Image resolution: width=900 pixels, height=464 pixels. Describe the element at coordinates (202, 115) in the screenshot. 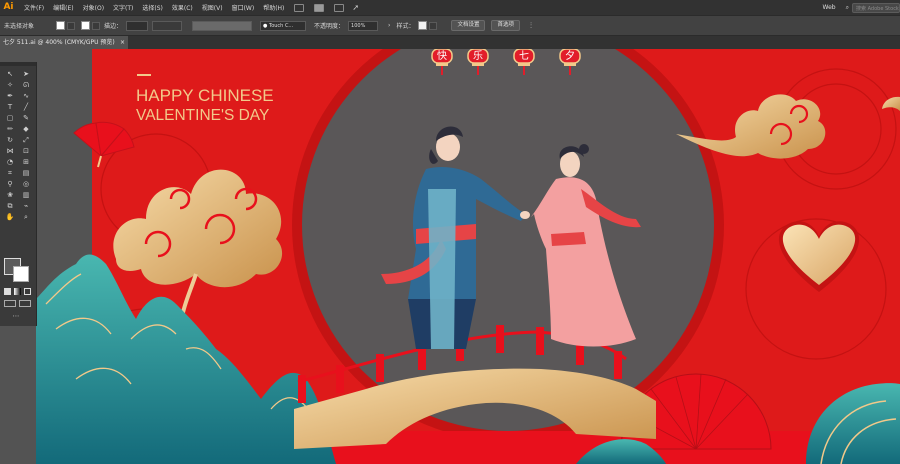

I see `title-line-2: VALENTINE'S DAY` at that location.